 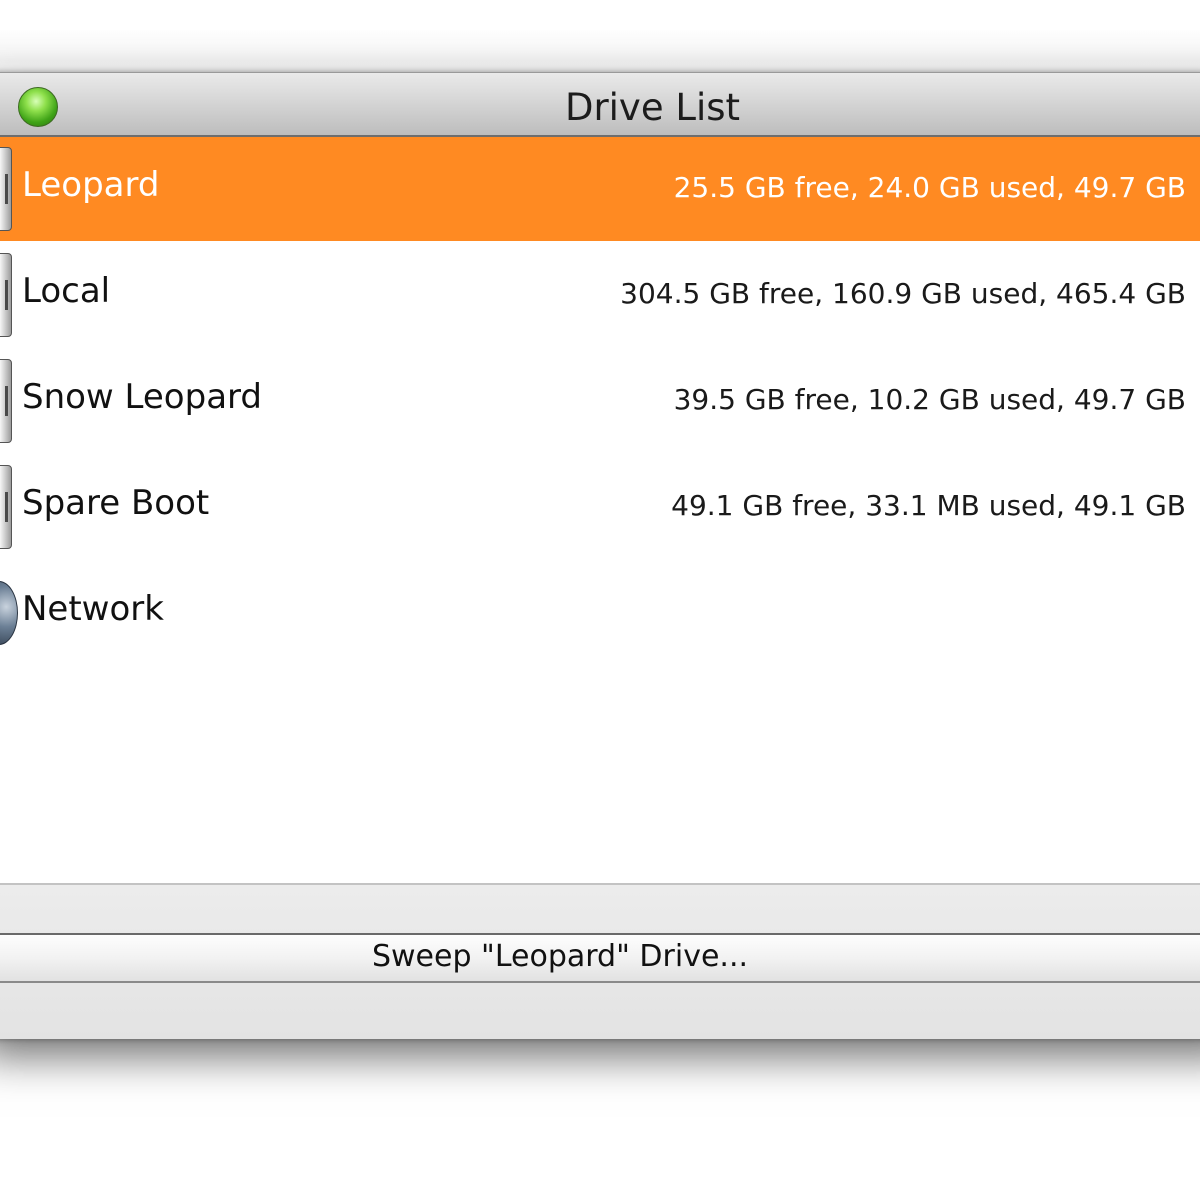 I want to click on drive-usage: 39.5 GB free, 10.2 GB used, 49.7 GB, so click(x=929, y=399).